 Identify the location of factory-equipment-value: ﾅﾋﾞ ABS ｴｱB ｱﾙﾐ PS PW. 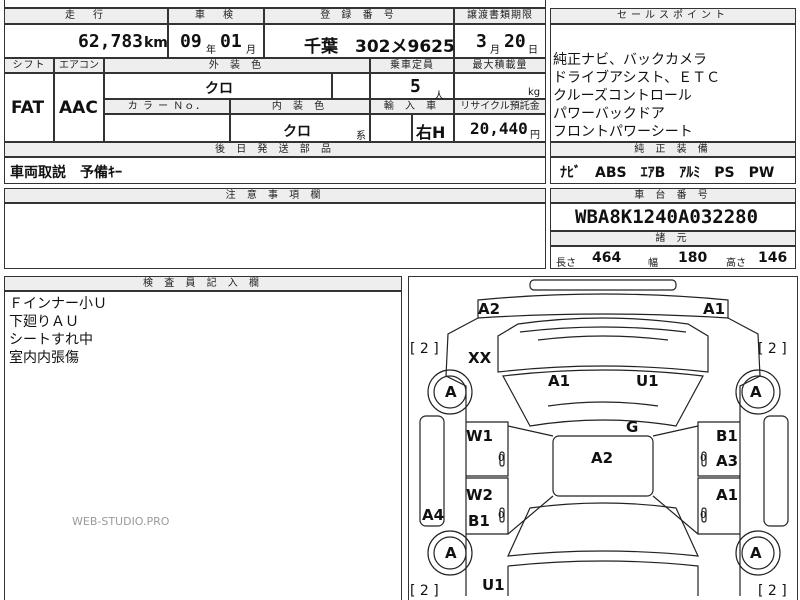
(667, 173).